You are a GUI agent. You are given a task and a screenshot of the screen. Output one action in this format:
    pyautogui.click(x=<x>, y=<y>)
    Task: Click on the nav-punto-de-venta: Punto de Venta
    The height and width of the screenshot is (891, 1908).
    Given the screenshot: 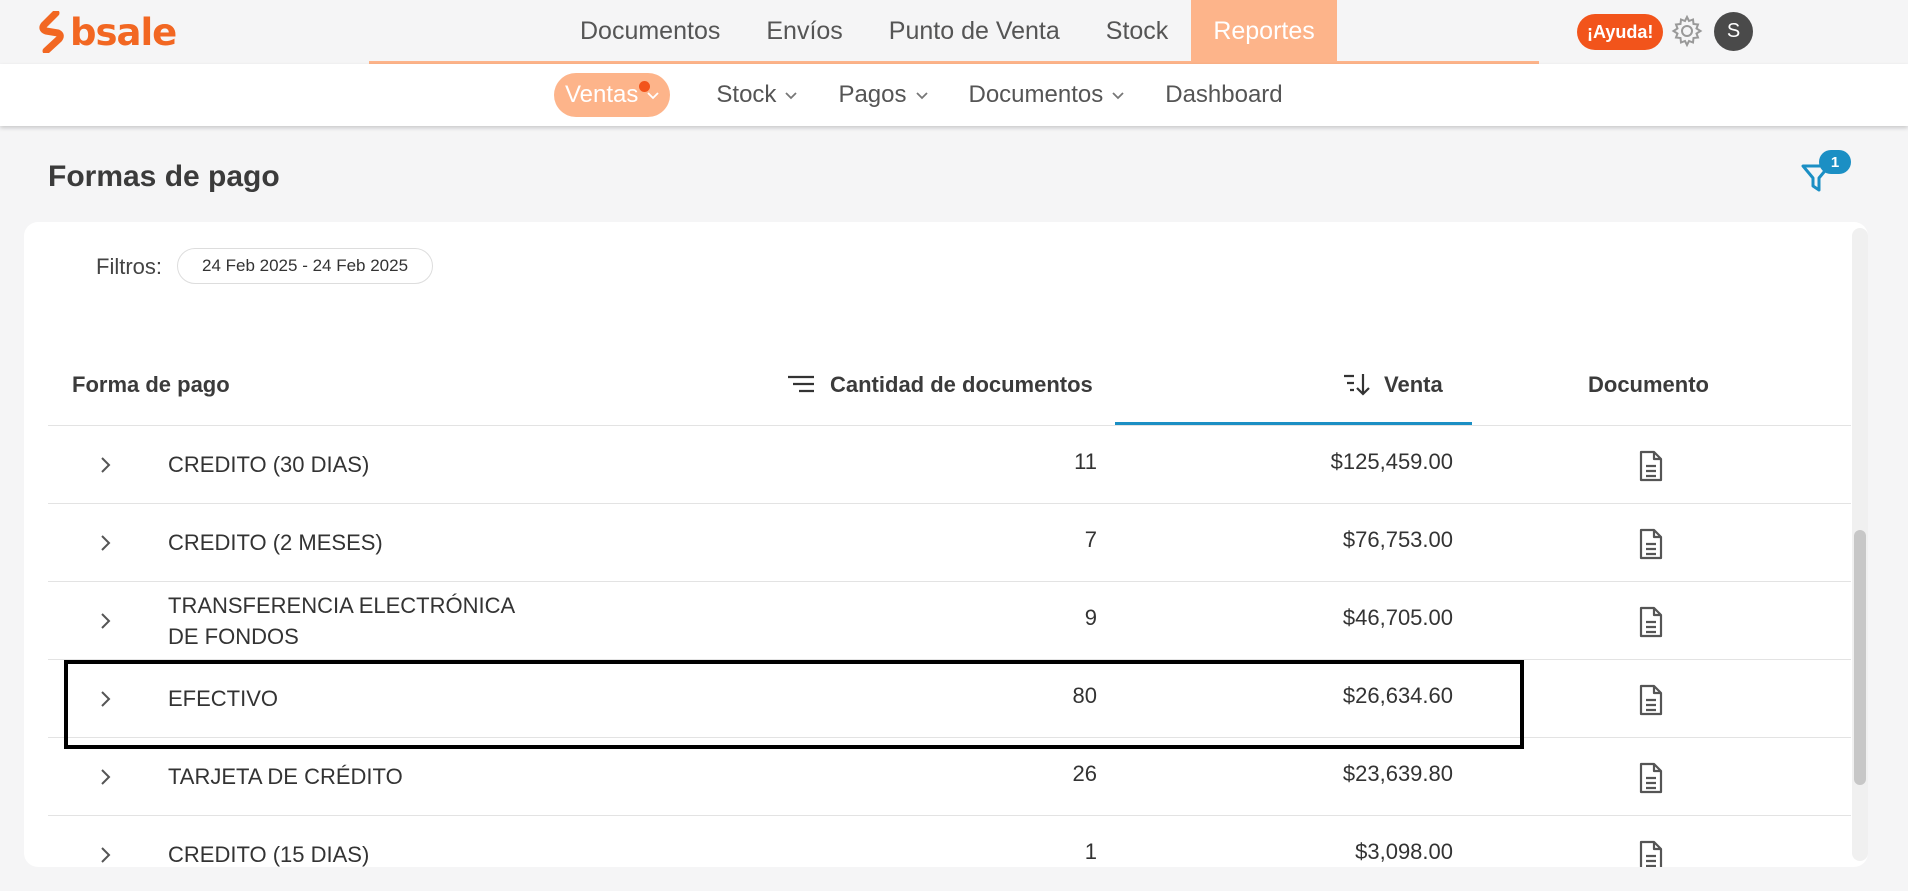 What is the action you would take?
    pyautogui.click(x=974, y=31)
    